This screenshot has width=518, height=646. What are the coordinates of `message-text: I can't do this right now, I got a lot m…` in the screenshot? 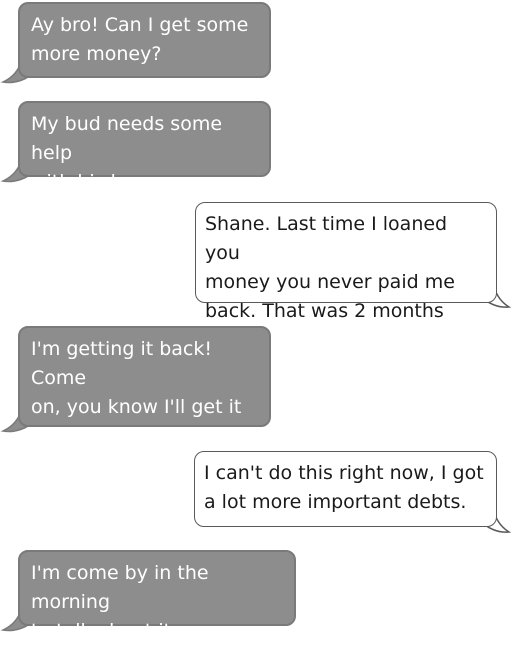 It's located at (345, 489).